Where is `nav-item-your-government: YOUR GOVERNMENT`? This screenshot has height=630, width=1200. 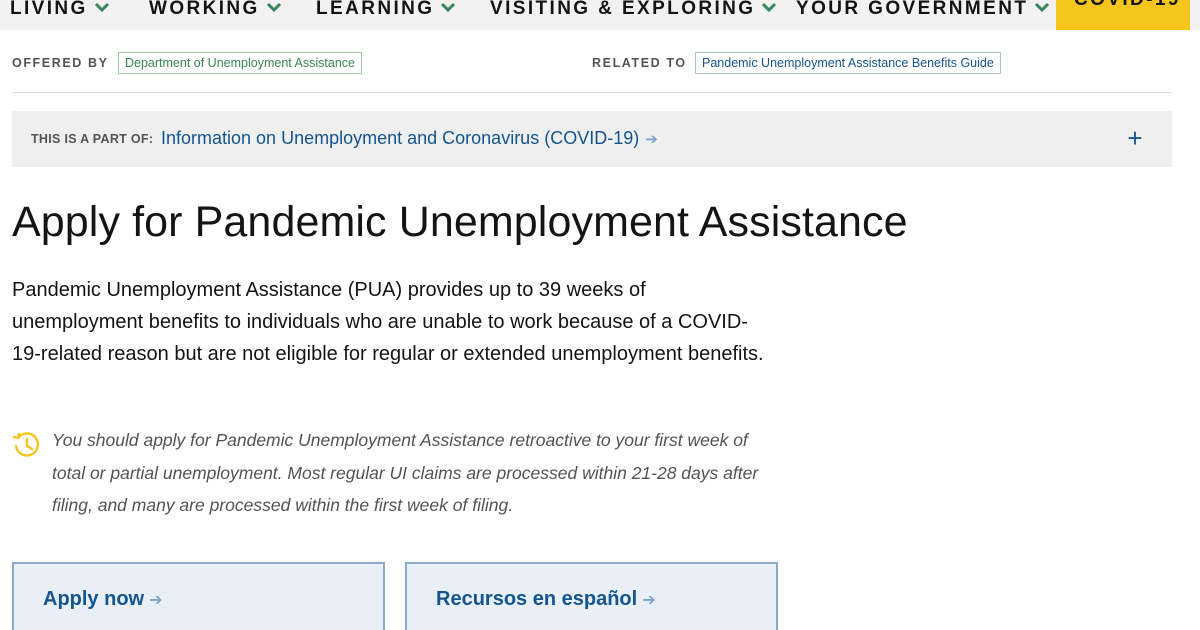
nav-item-your-government: YOUR GOVERNMENT is located at coordinates (923, 15).